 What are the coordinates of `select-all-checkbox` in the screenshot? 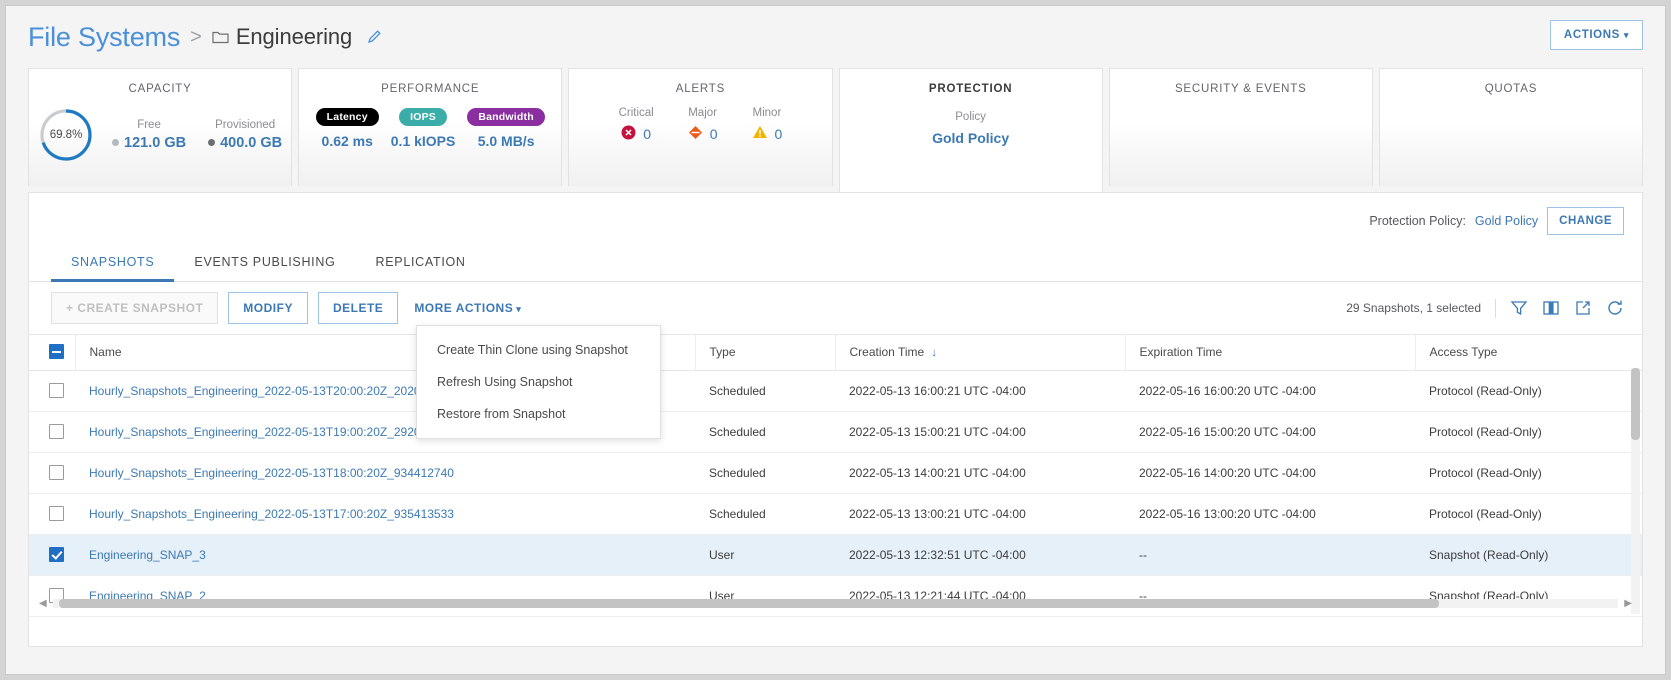 It's located at (56, 351).